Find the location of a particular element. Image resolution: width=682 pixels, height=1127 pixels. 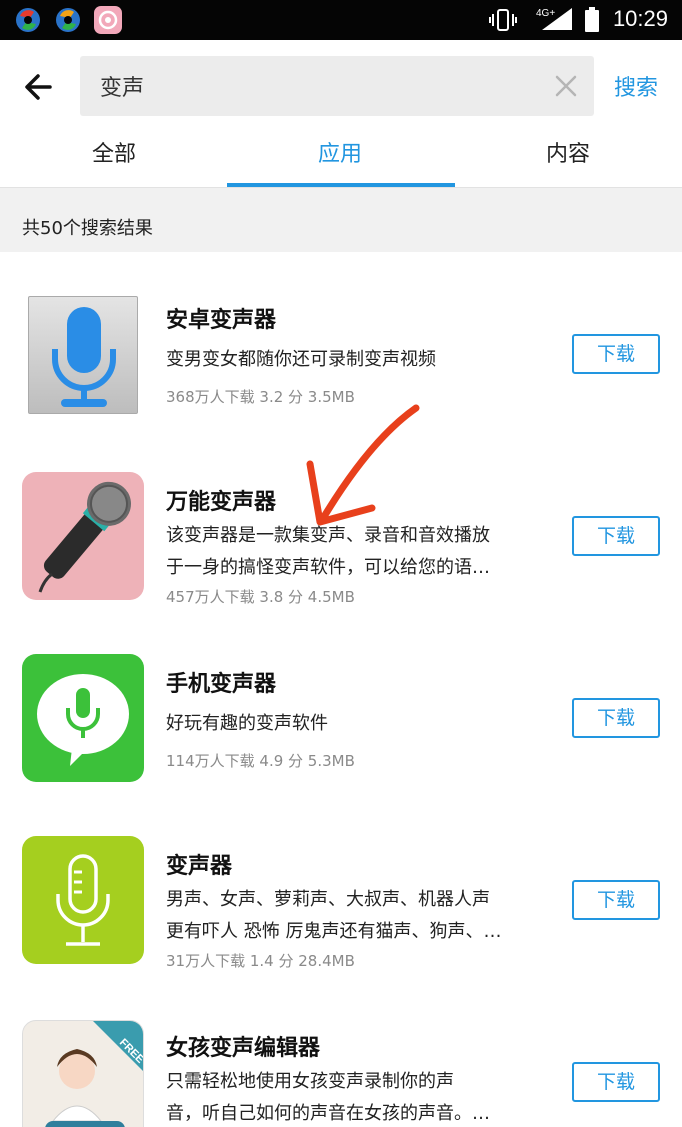

app-description: 变男变女都随你还可录制变声视频 is located at coordinates (351, 360).